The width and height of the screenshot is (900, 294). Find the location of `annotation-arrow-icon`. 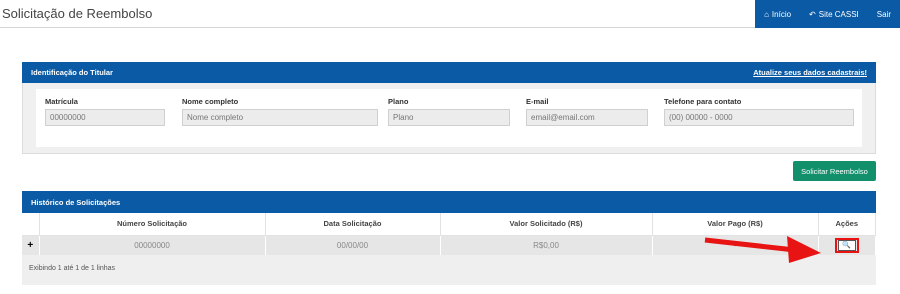

annotation-arrow-icon is located at coordinates (762, 249).